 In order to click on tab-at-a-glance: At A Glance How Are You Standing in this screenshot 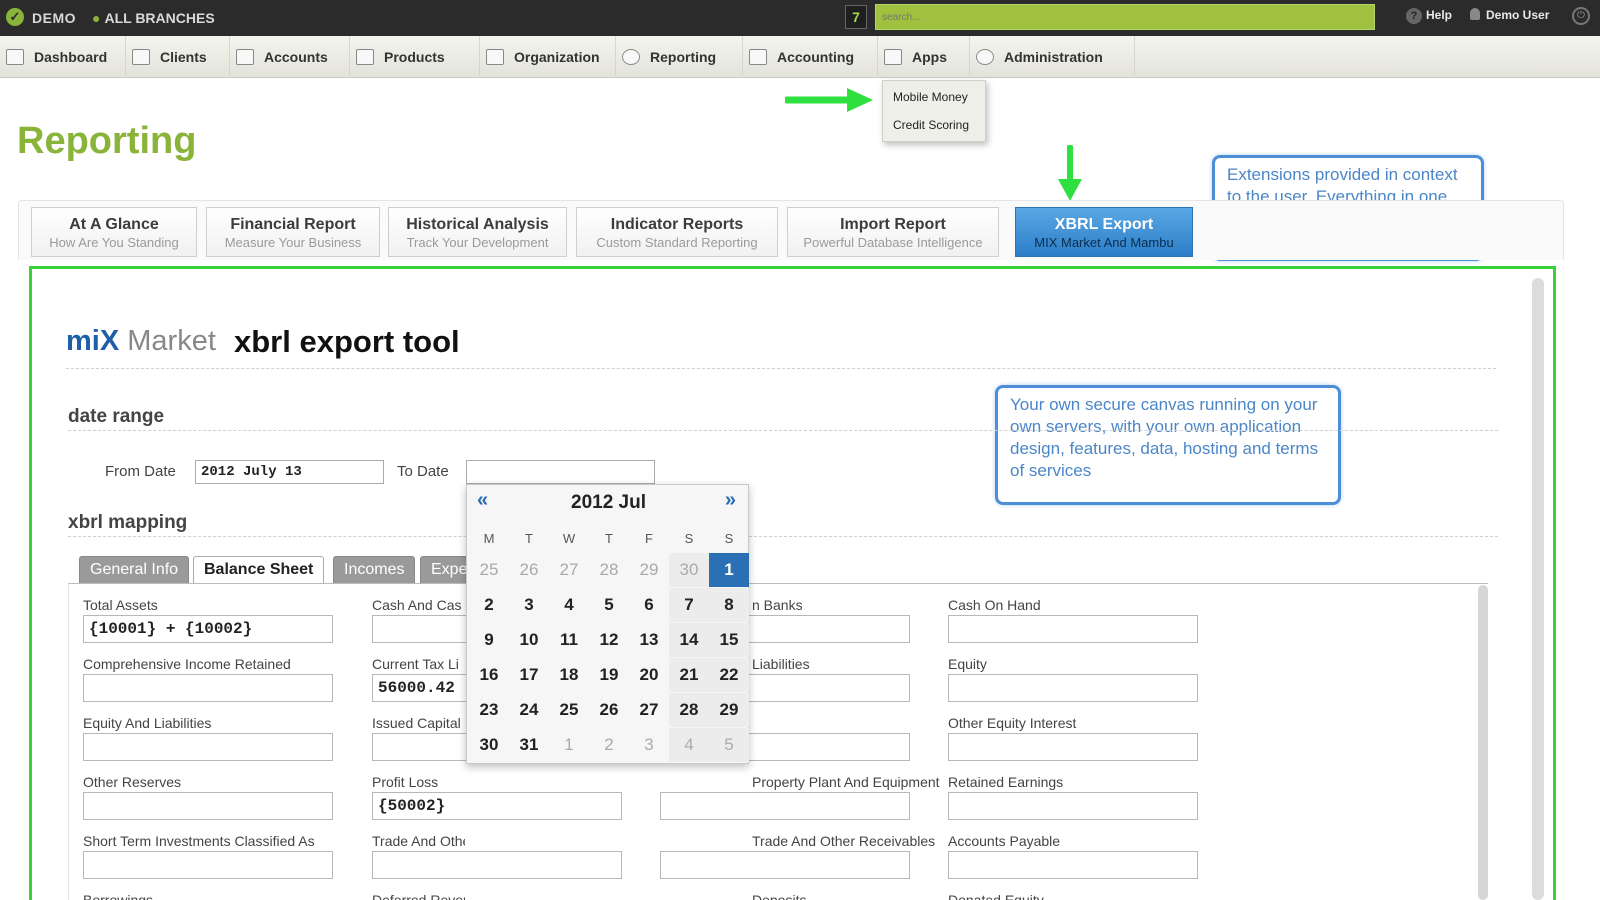, I will do `click(114, 232)`.